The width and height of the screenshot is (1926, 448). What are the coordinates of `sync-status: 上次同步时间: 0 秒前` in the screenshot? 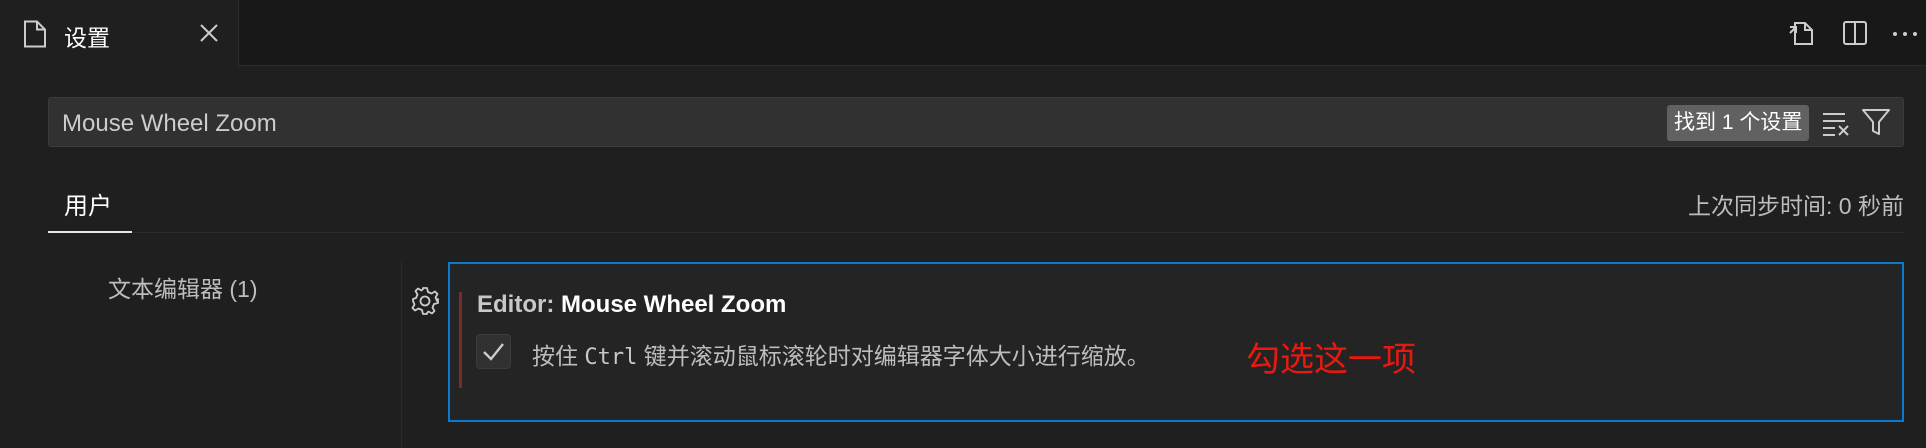 It's located at (1796, 206).